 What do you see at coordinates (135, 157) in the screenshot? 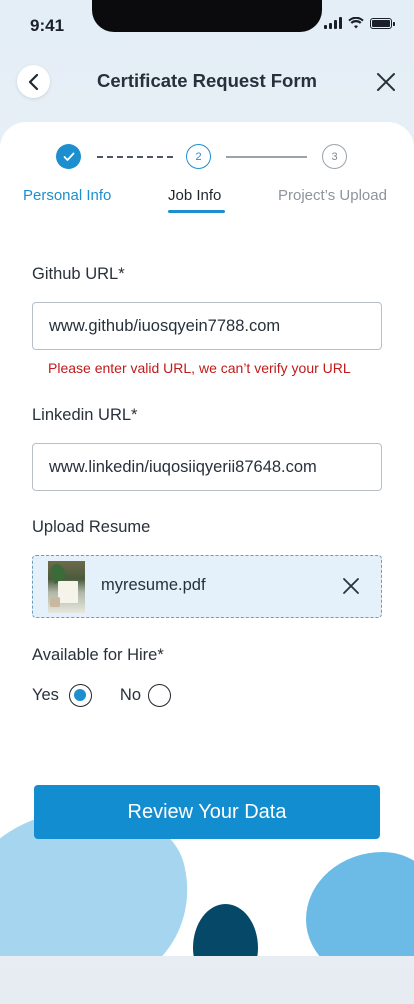
I see `step-connector-dashed` at bounding box center [135, 157].